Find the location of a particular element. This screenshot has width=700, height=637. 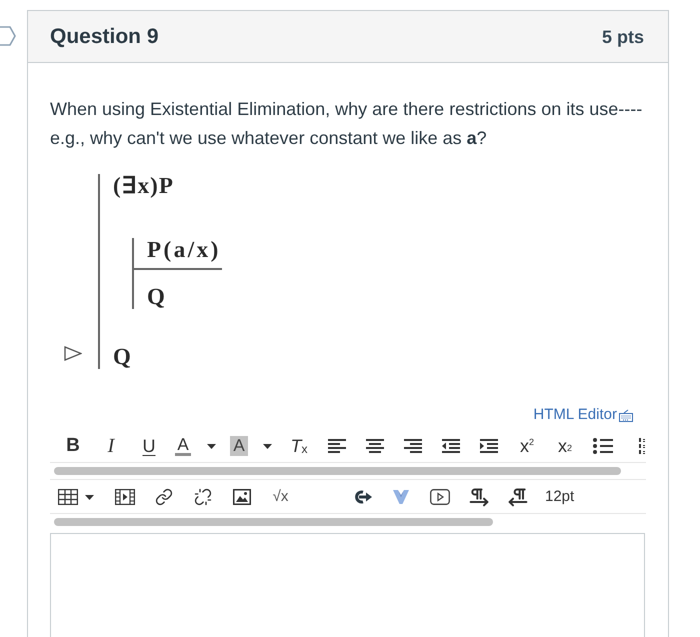

align-right-icon is located at coordinates (413, 446).